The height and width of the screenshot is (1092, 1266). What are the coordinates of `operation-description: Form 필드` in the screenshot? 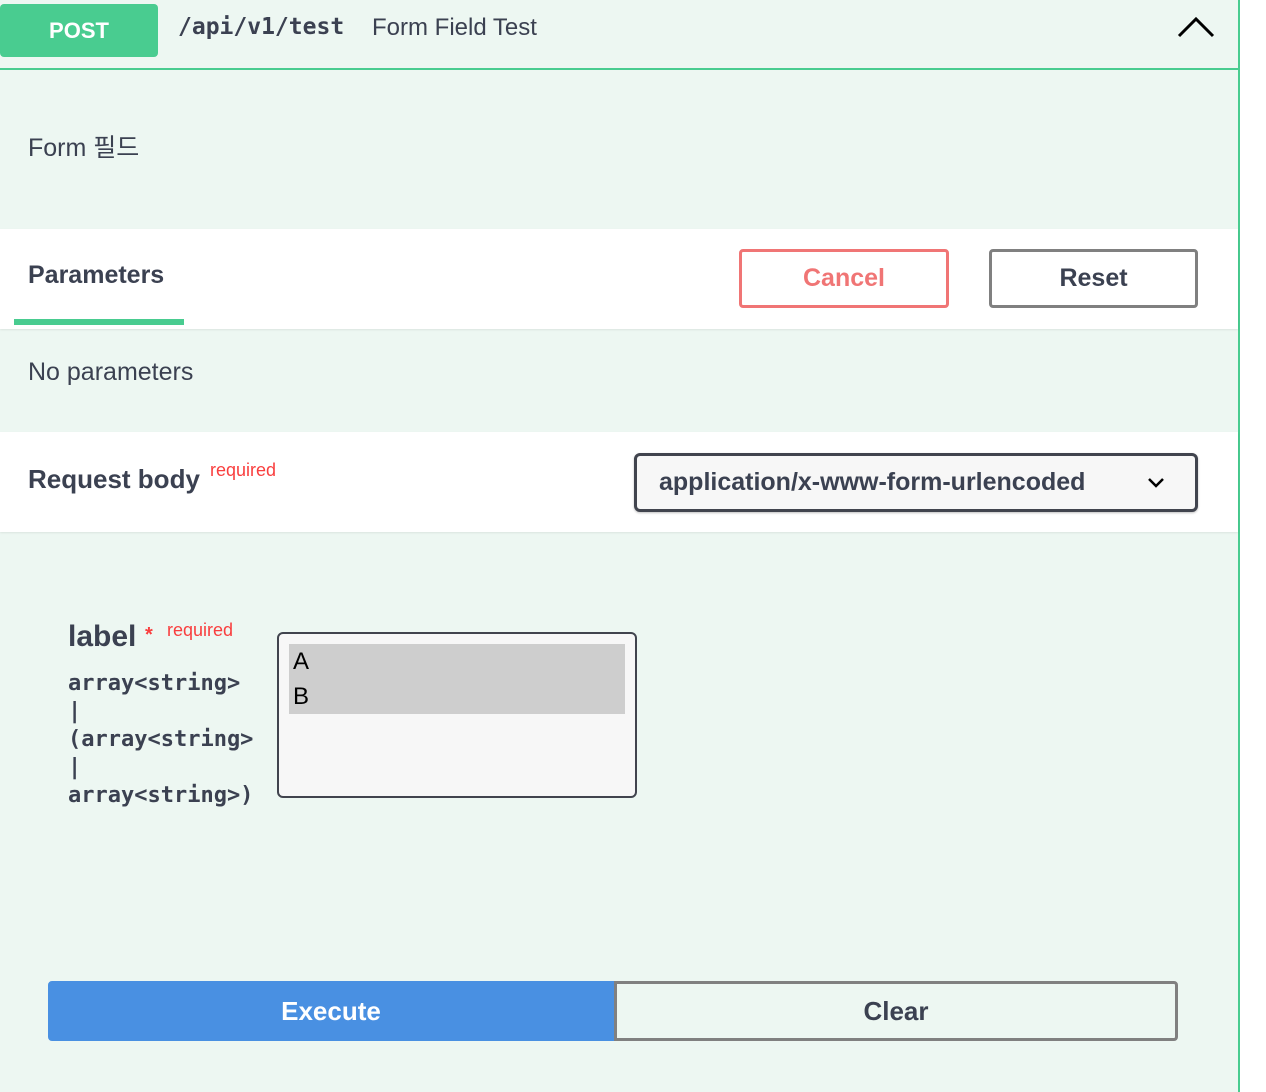 It's located at (84, 148).